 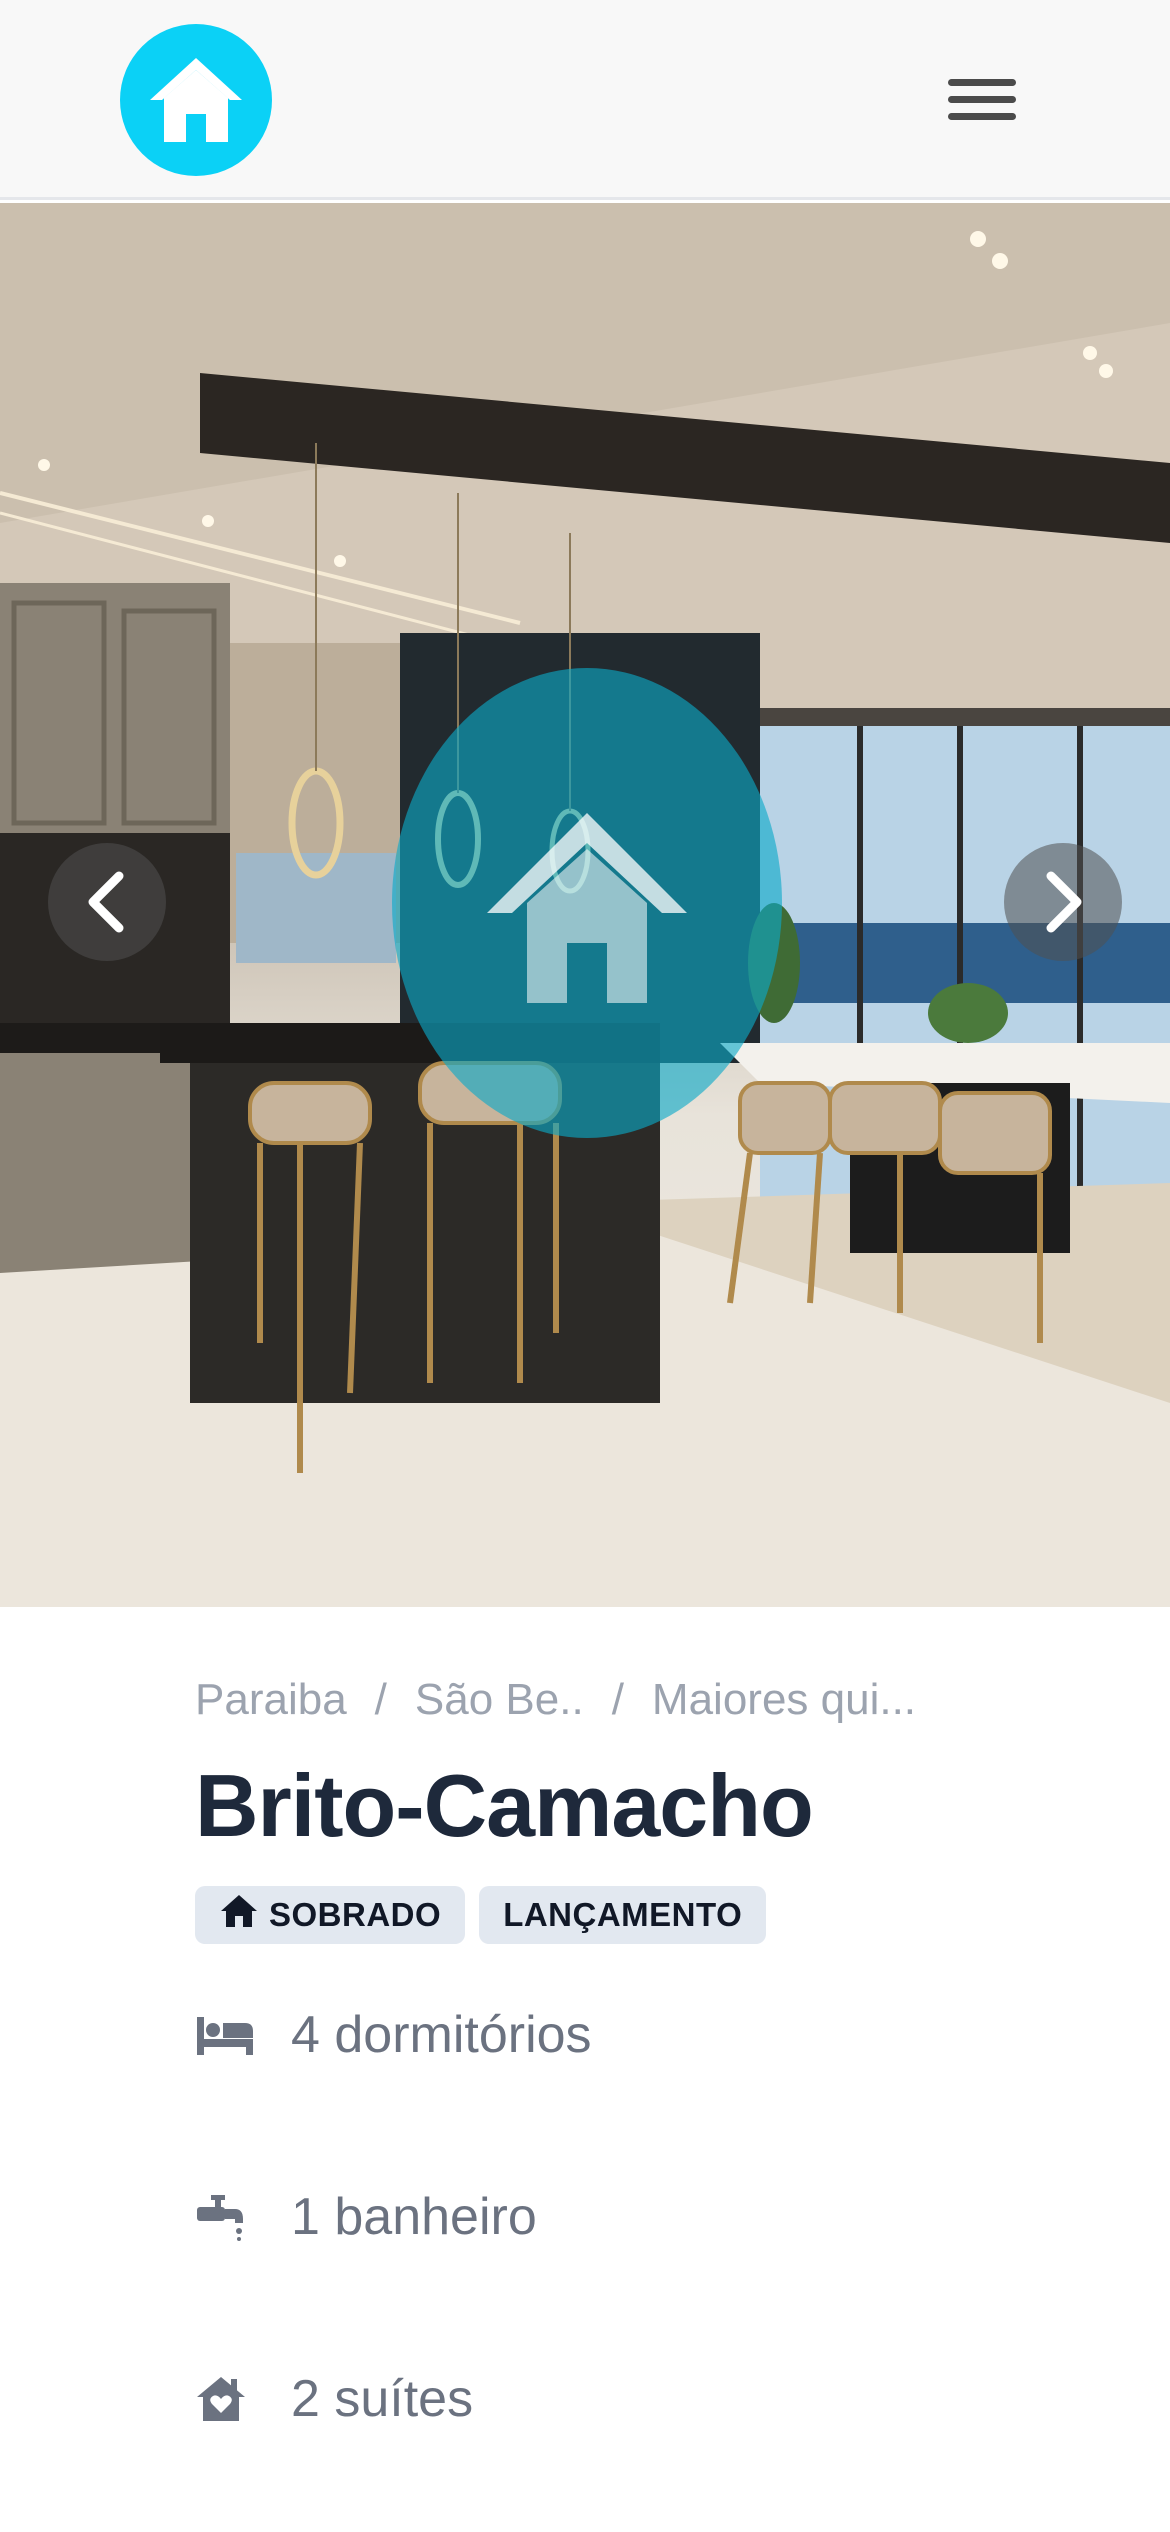 I want to click on top-header, so click(x=585, y=100).